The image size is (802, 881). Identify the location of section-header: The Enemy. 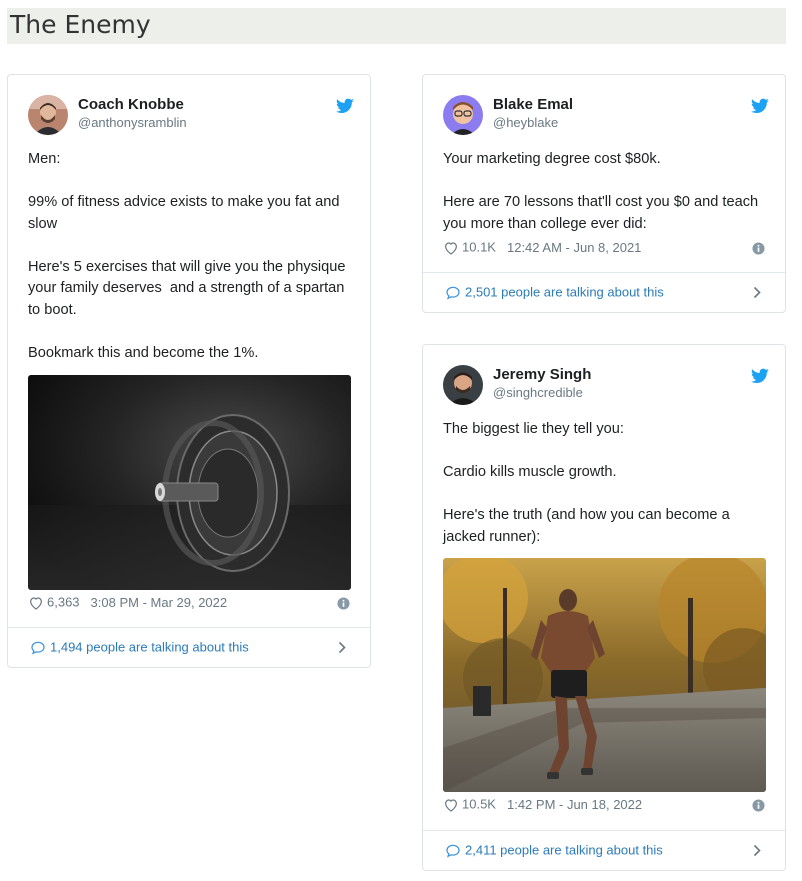
(396, 26).